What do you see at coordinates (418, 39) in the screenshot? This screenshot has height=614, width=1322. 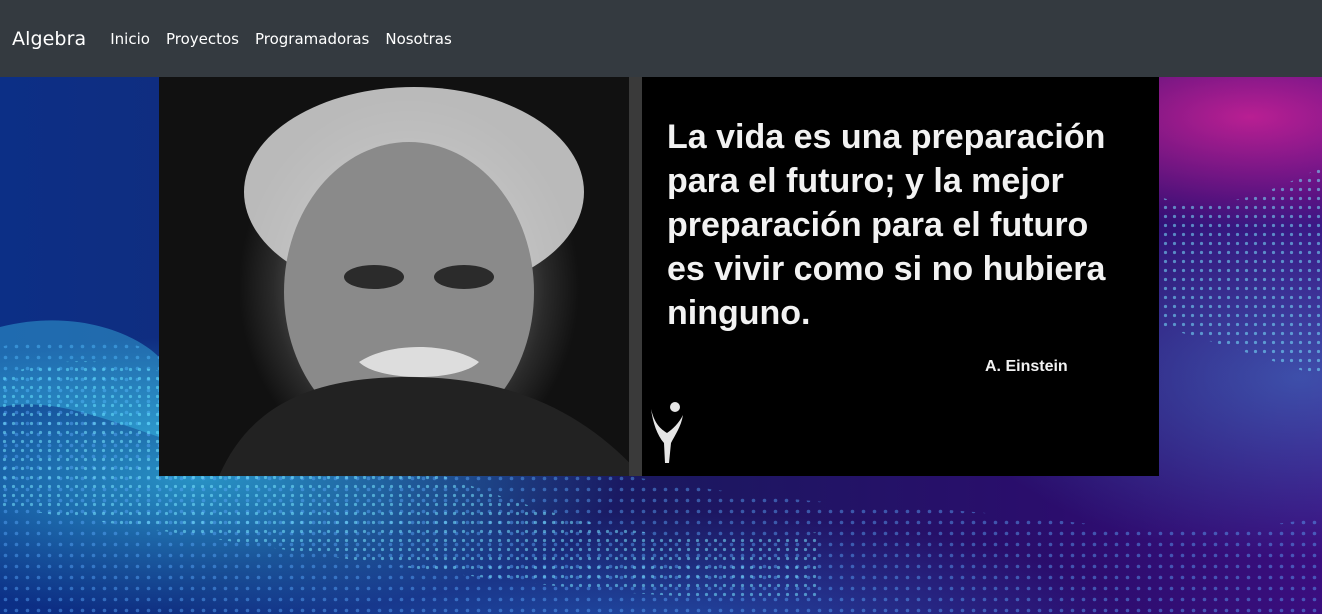 I see `nav-link-nosotras: Nosotras` at bounding box center [418, 39].